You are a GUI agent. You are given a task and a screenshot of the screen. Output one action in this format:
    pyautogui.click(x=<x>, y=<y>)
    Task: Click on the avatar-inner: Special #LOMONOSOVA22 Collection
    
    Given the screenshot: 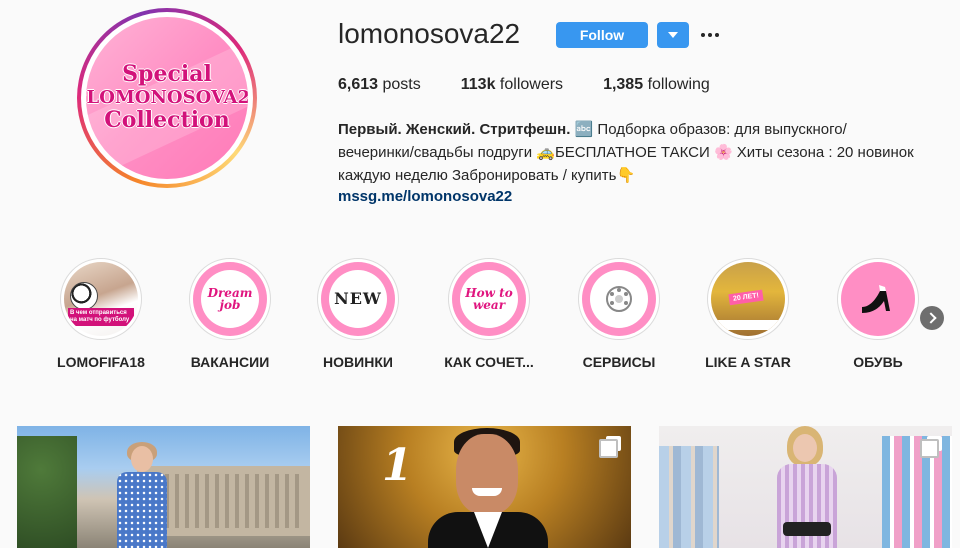 What is the action you would take?
    pyautogui.click(x=167, y=98)
    